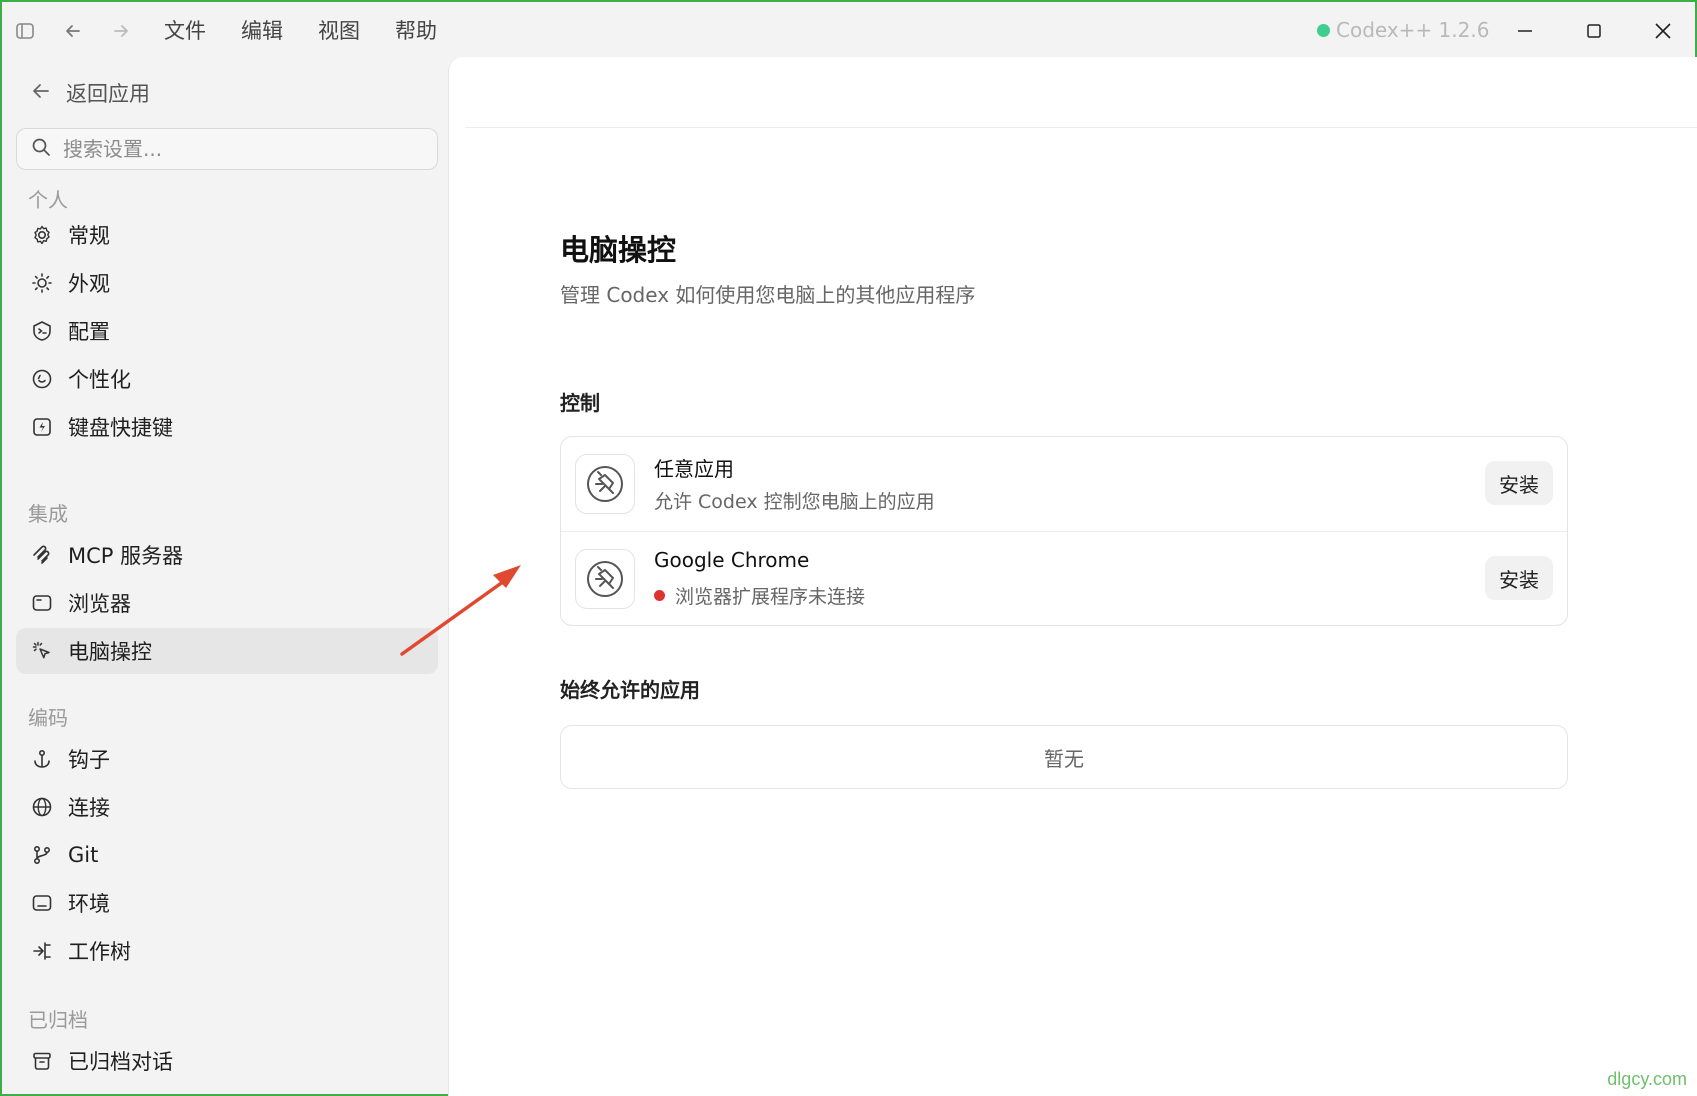 The image size is (1697, 1096). What do you see at coordinates (227, 235) in the screenshot?
I see `sidebar-item-general: 常规` at bounding box center [227, 235].